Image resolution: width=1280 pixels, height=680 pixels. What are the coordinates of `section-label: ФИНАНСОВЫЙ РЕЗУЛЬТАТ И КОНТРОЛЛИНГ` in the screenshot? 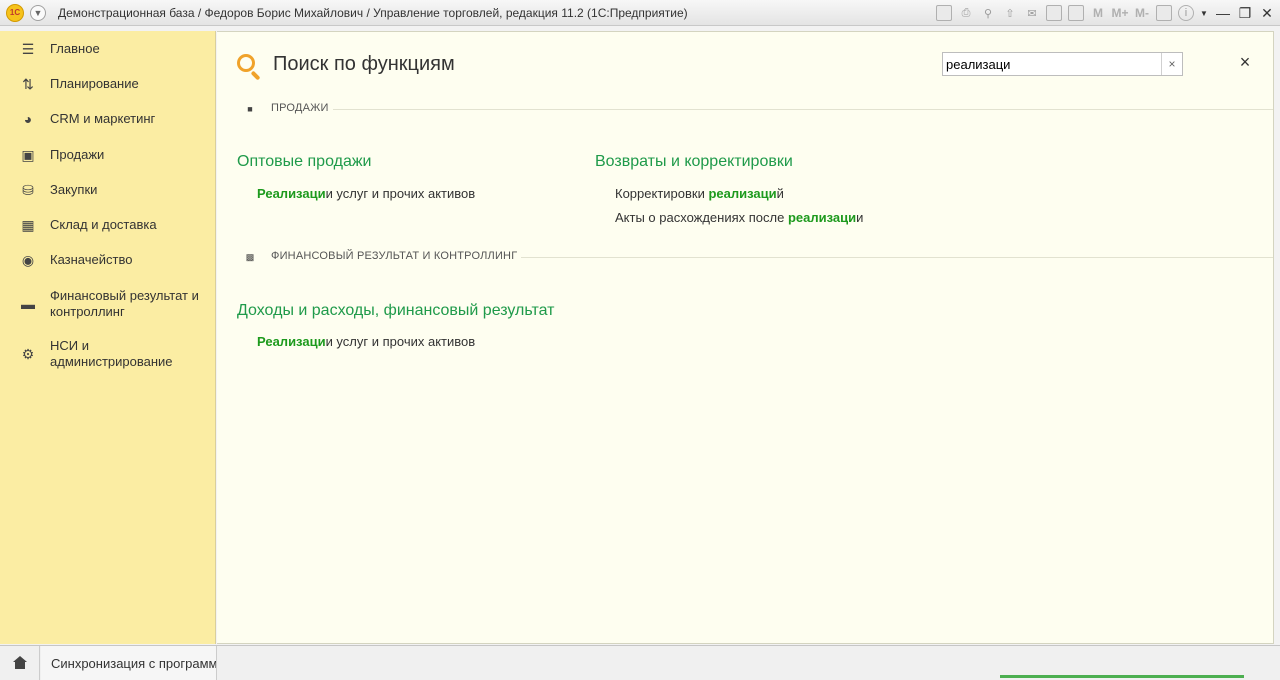 It's located at (396, 256).